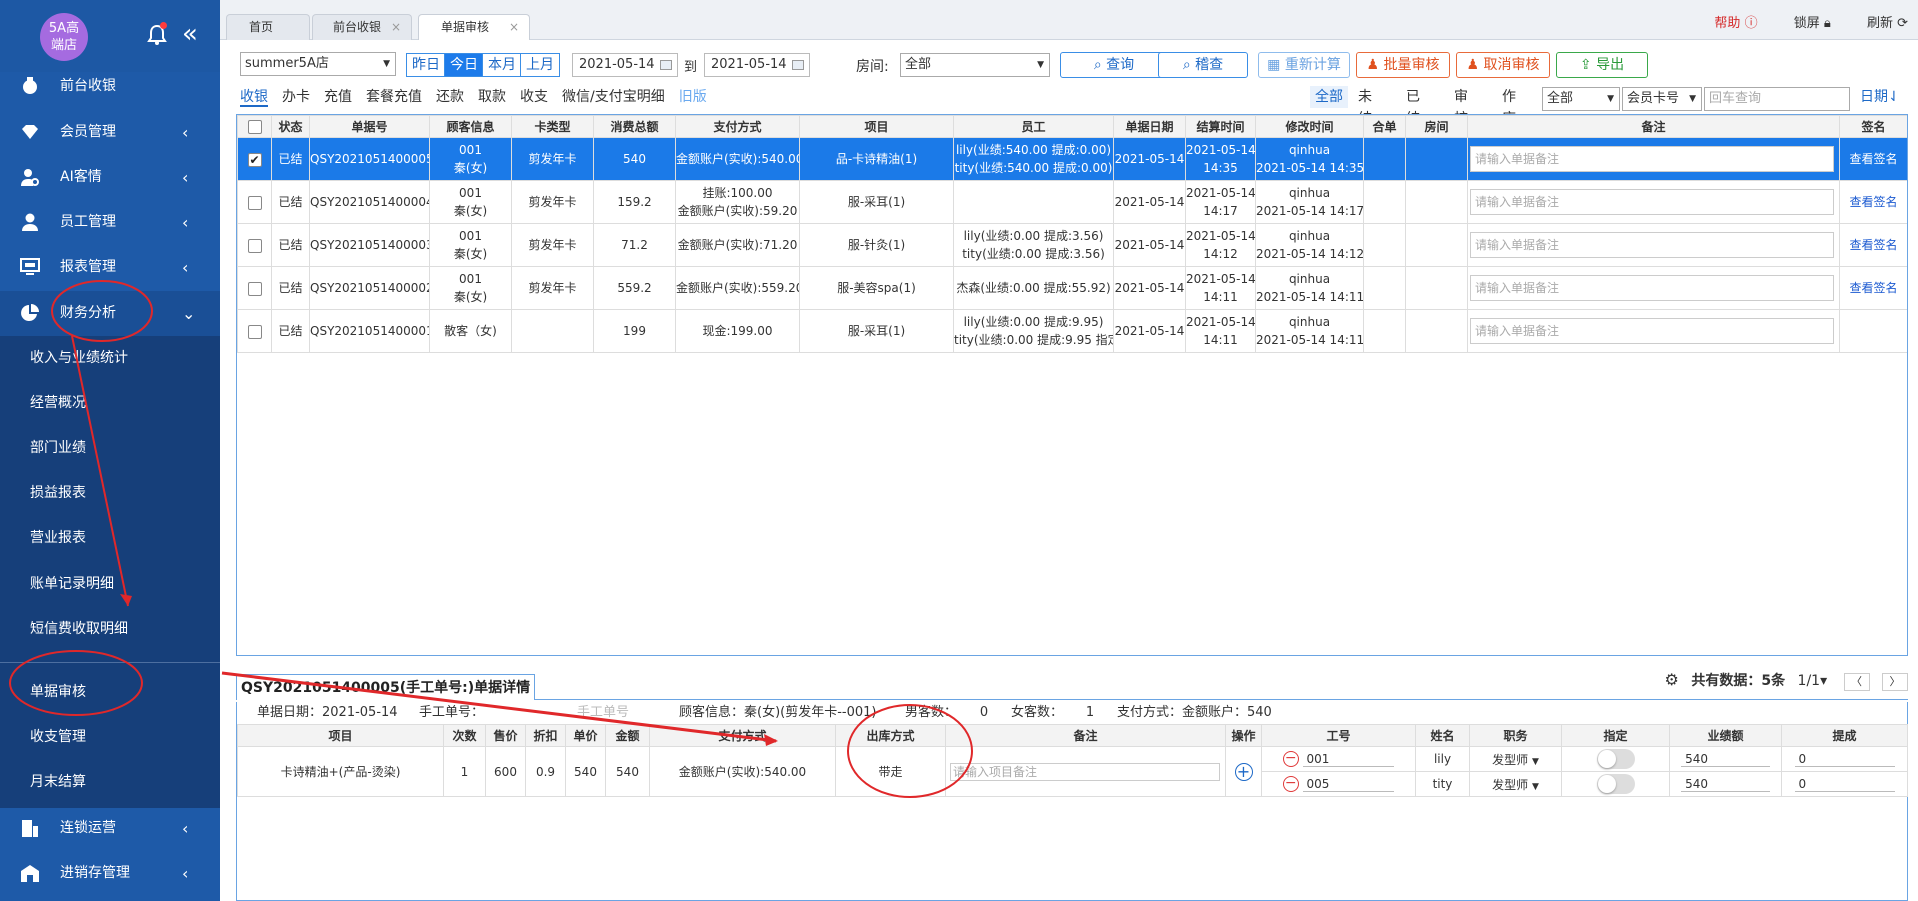 The height and width of the screenshot is (901, 1918). Describe the element at coordinates (492, 97) in the screenshot. I see `nav-withdraw: 取款` at that location.